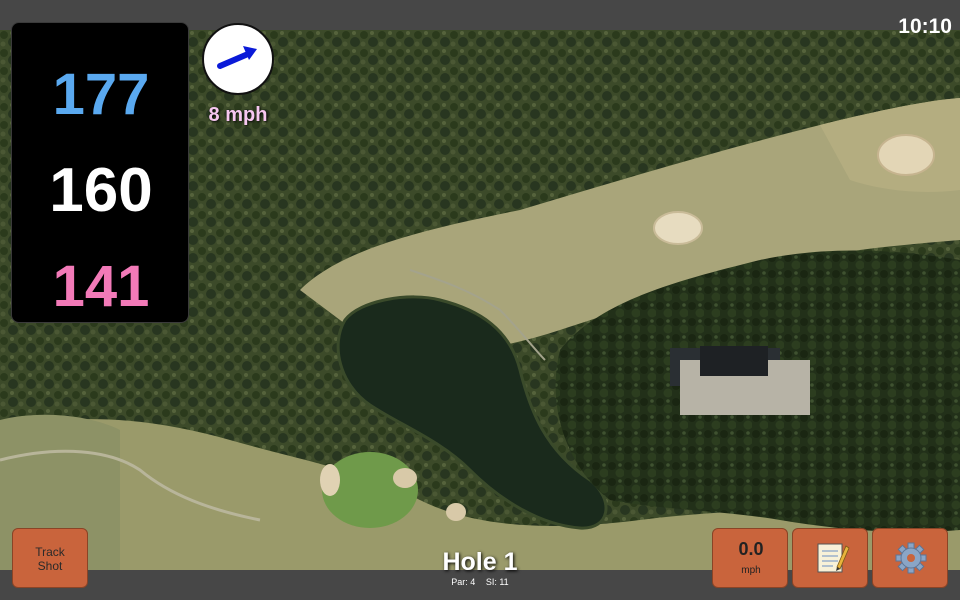 Image resolution: width=960 pixels, height=600 pixels. Describe the element at coordinates (101, 190) in the screenshot. I see `middle-distance: 160` at that location.